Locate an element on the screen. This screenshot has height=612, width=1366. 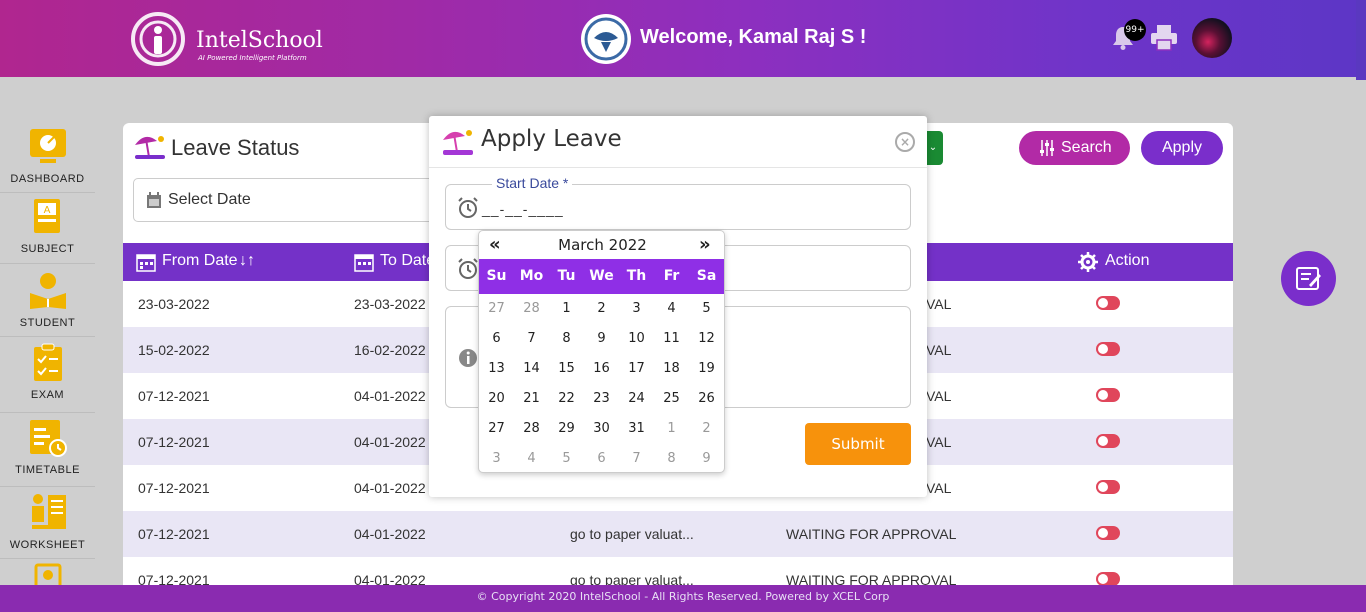
column-to-date: To Date is located at coordinates (407, 261).